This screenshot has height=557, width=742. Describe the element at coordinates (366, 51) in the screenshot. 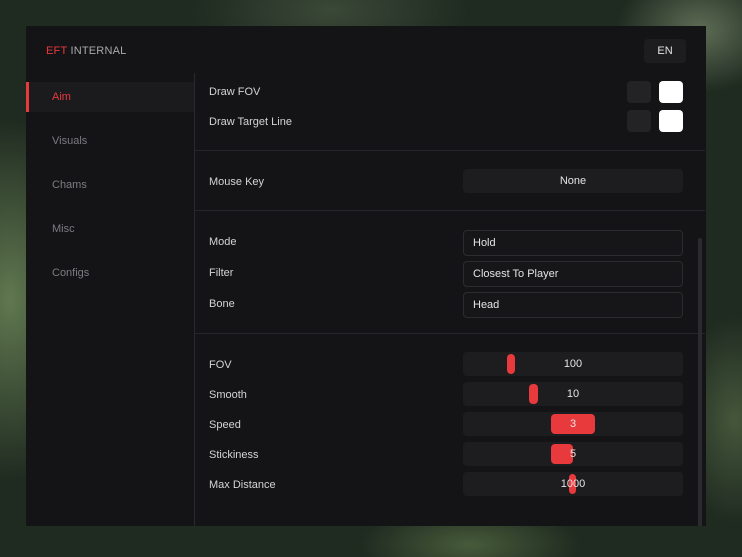

I see `menu-header: EFT INTERNAL EN` at that location.